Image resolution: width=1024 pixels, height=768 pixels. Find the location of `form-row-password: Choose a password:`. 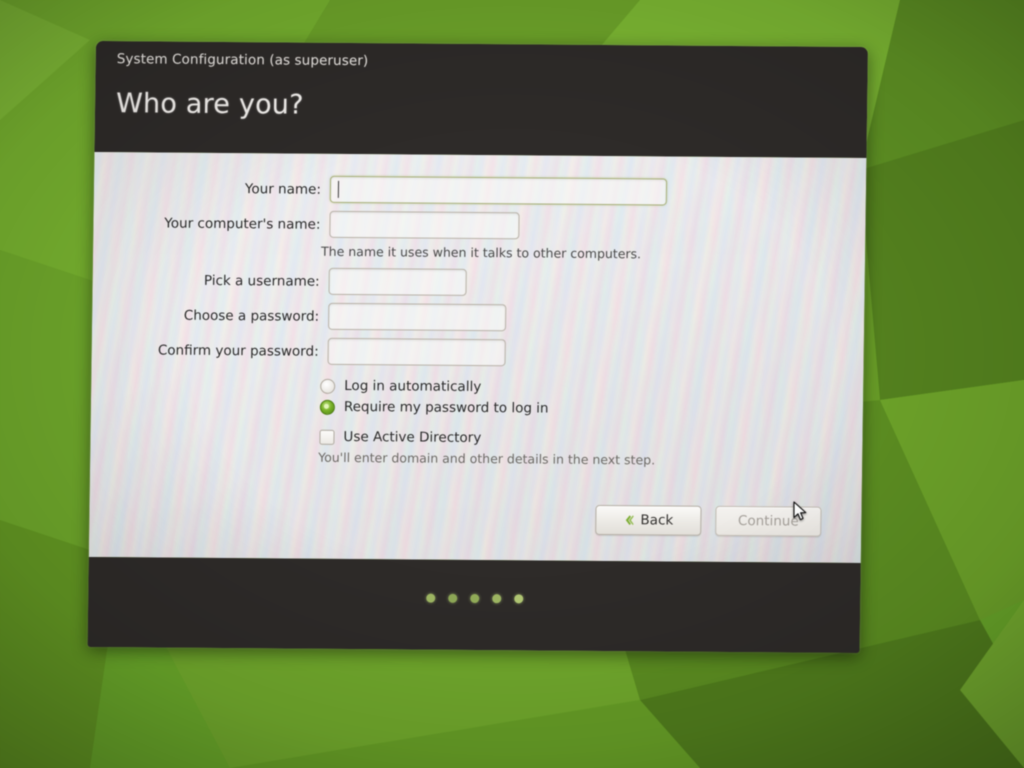

form-row-password: Choose a password: is located at coordinates (478, 317).